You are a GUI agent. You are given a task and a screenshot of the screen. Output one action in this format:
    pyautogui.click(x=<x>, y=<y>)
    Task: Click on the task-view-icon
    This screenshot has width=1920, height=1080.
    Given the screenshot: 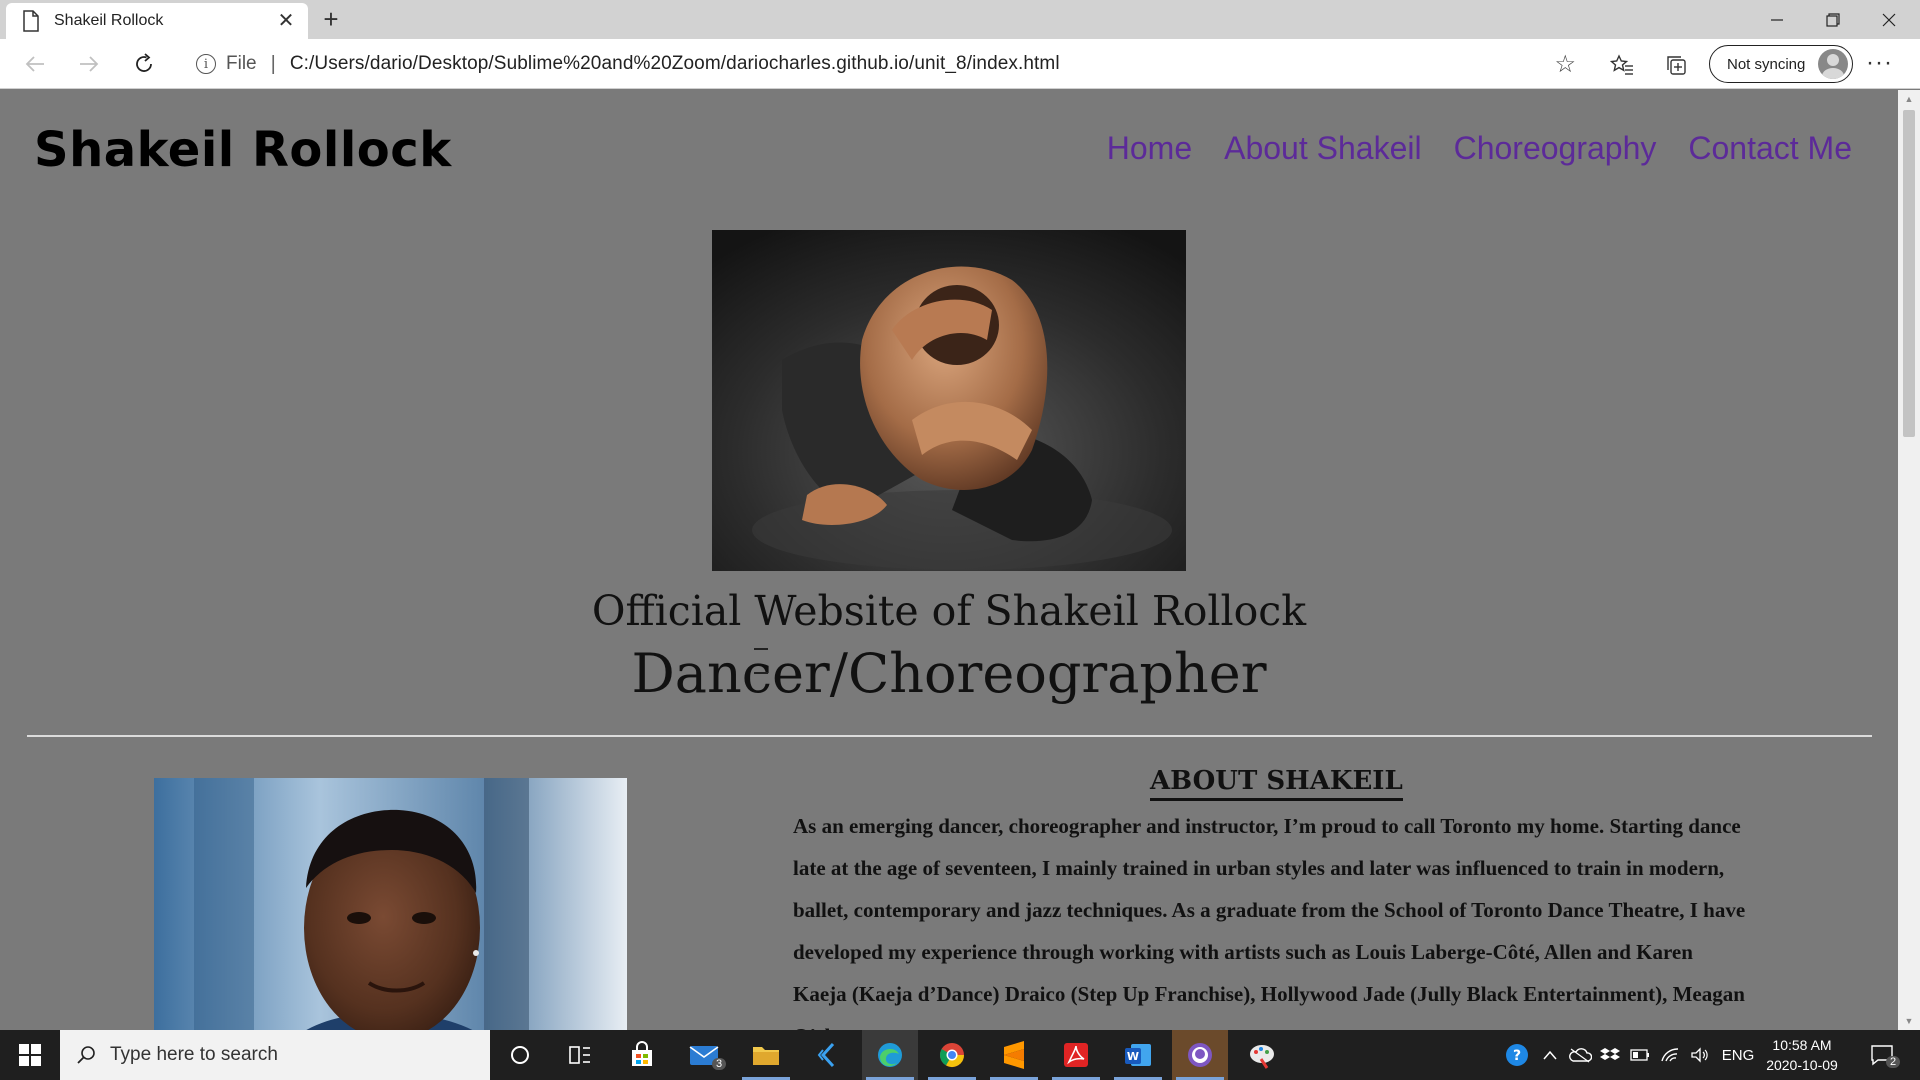 What is the action you would take?
    pyautogui.click(x=579, y=1055)
    